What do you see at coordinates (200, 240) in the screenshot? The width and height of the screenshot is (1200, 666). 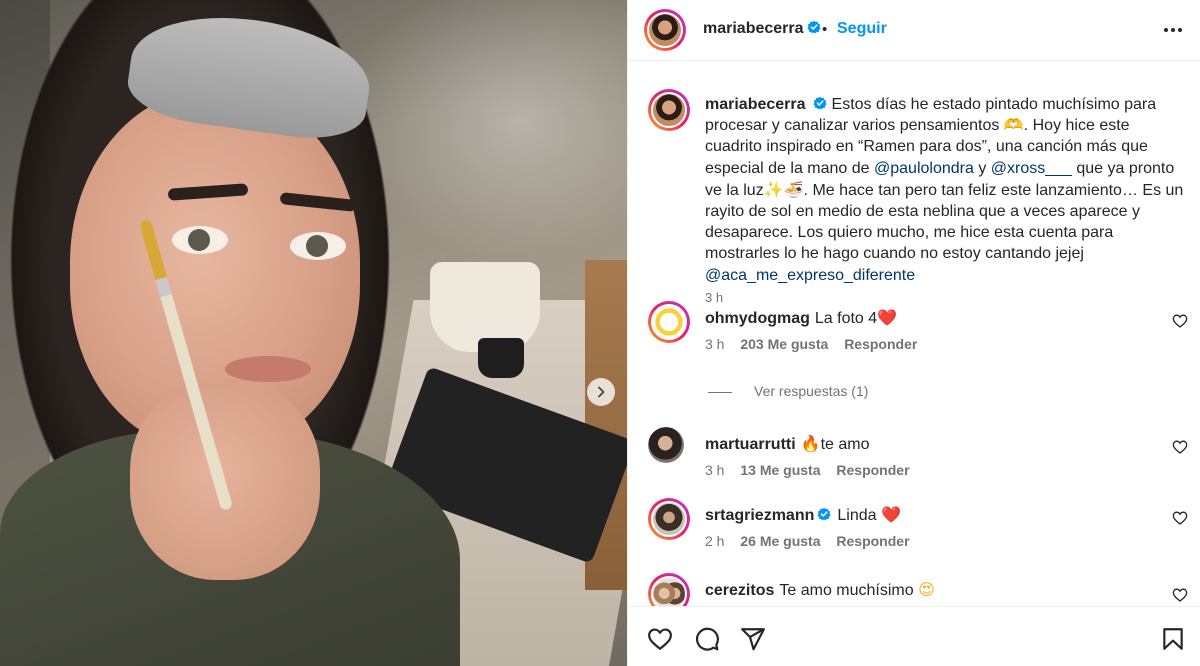 I see `photo-eye-left` at bounding box center [200, 240].